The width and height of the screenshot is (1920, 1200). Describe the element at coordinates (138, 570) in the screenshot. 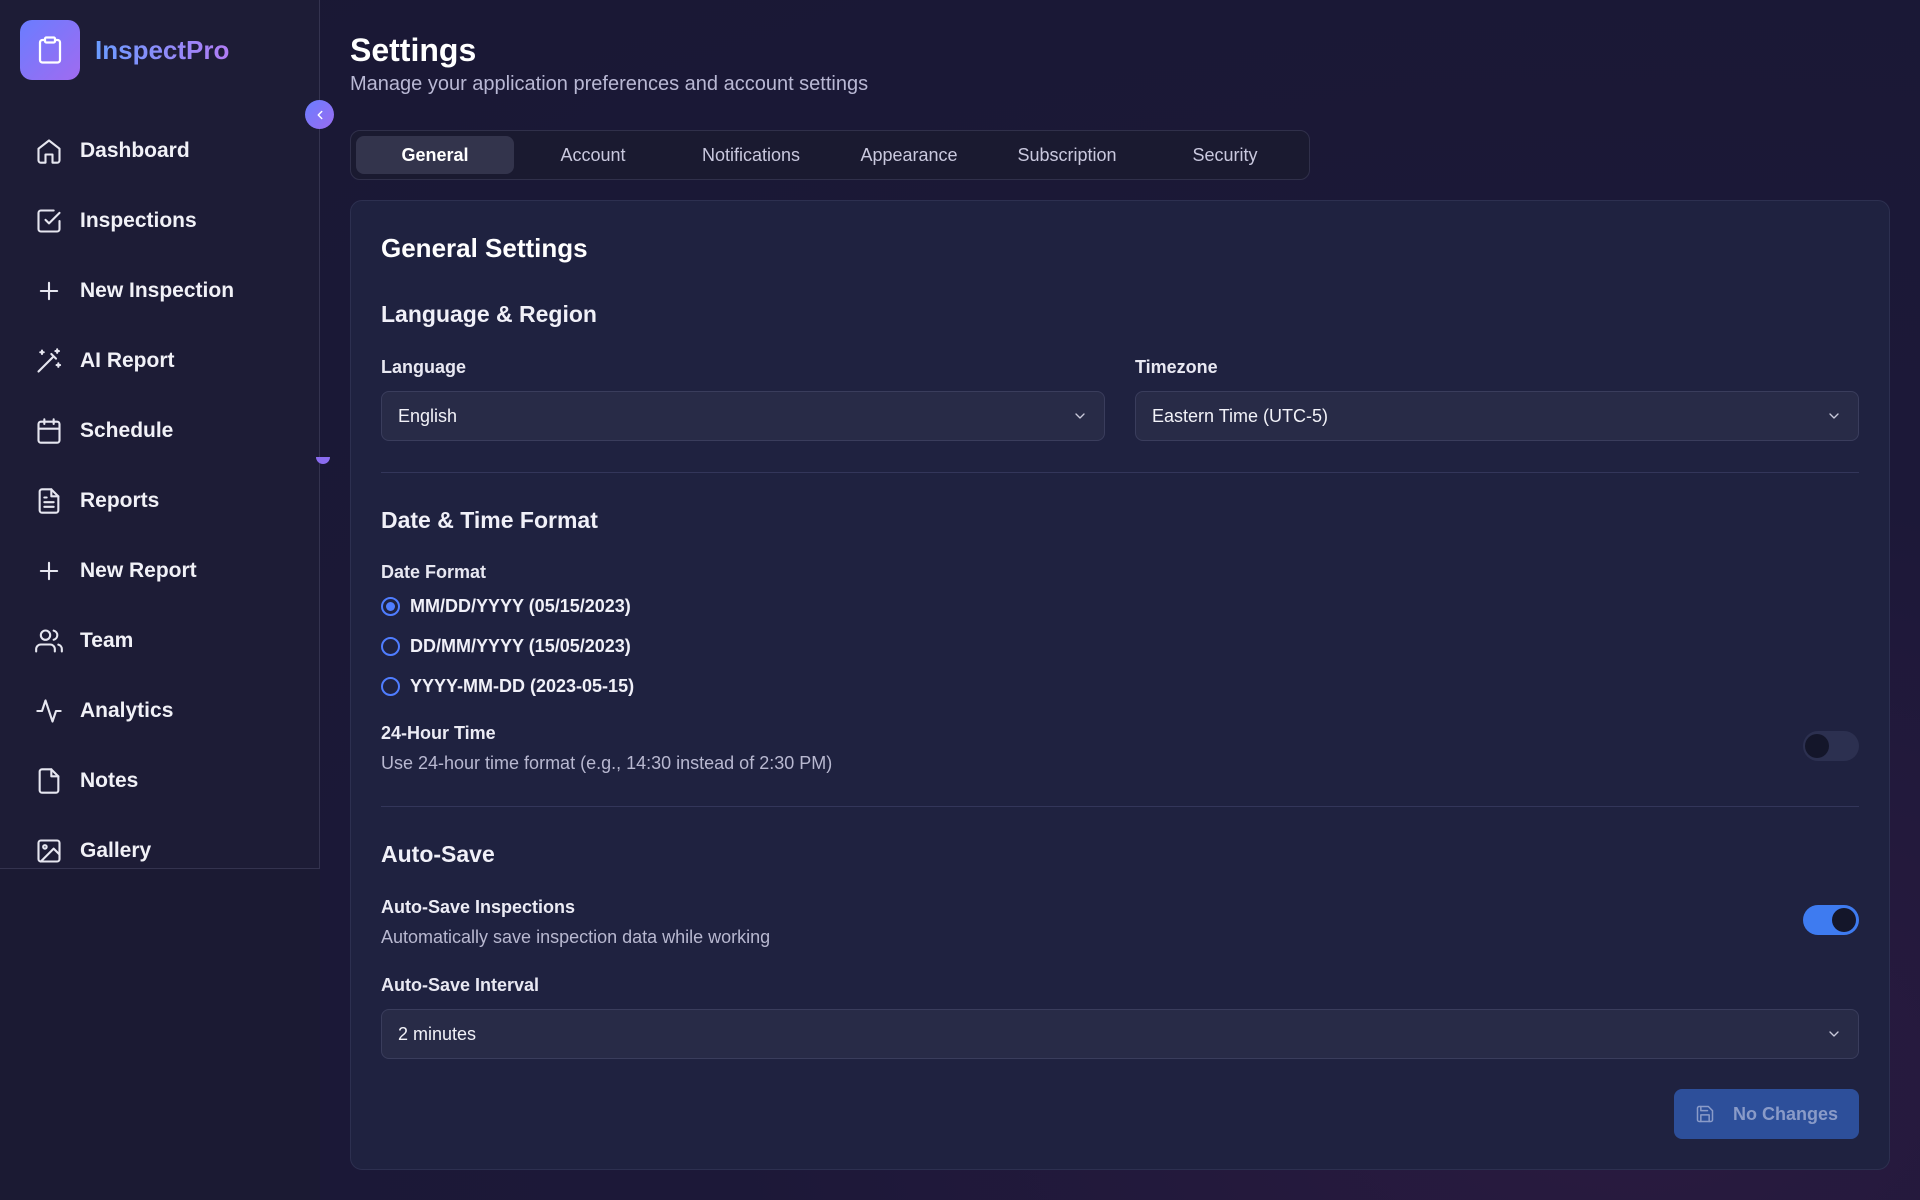

I see `sidebar-item-label: New Report` at that location.